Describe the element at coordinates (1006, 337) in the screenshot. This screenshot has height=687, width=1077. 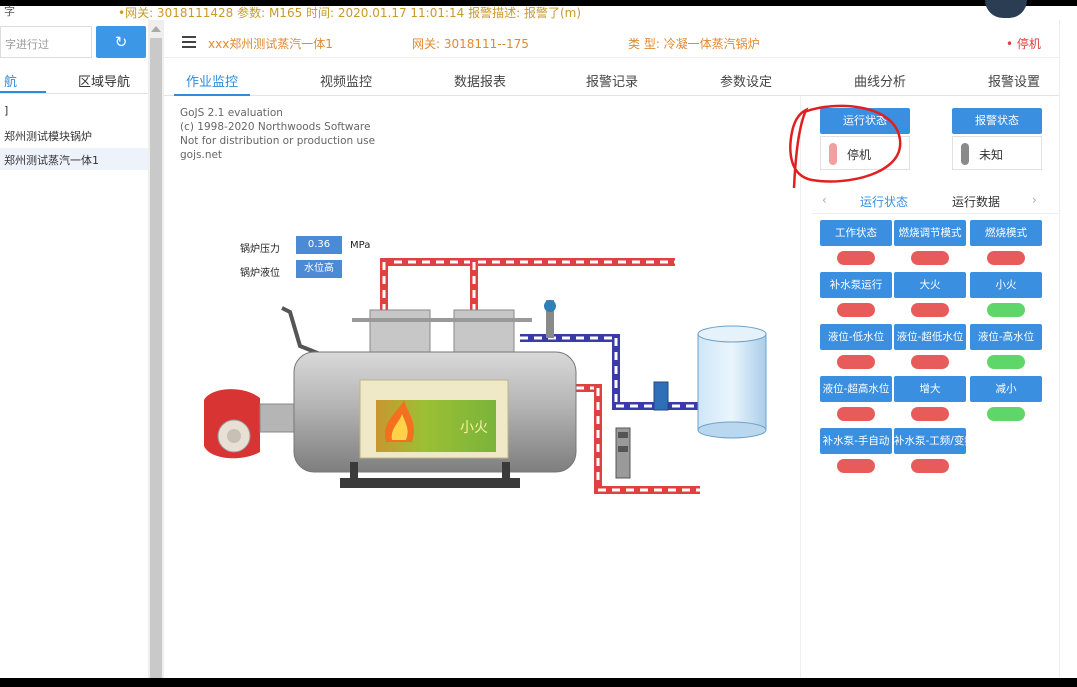
I see `indicator-label: 液位-高水位` at that location.